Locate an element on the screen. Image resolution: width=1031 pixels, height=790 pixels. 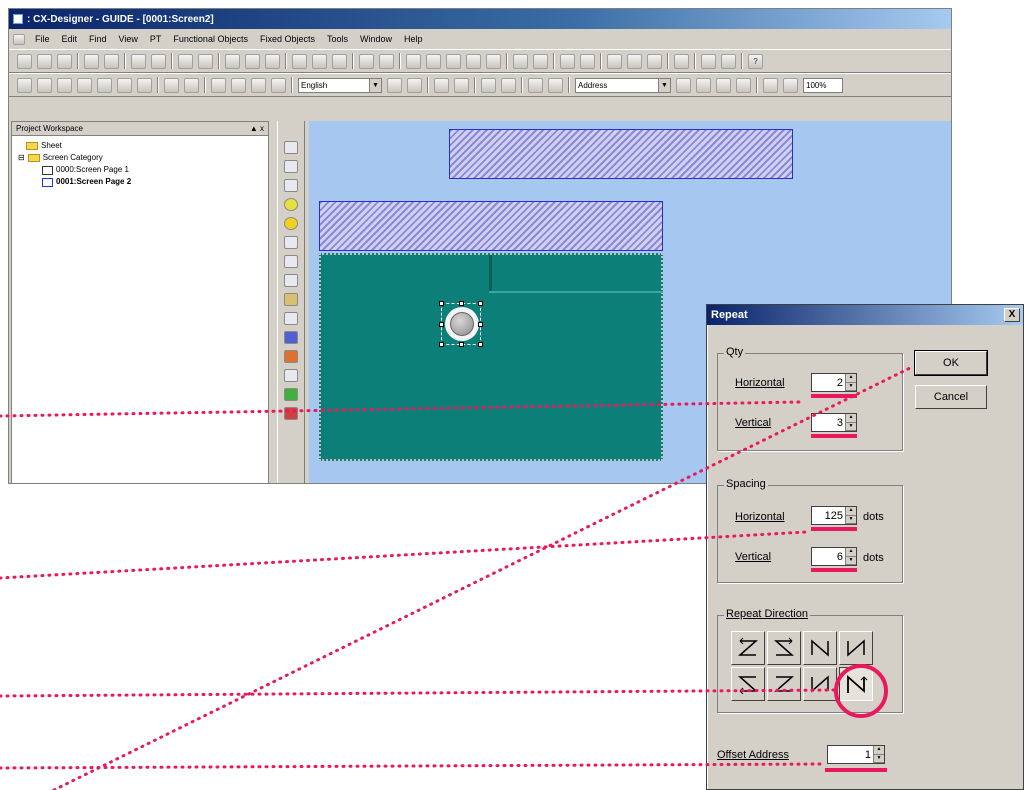
open-folder-icon is located at coordinates (64, 61).